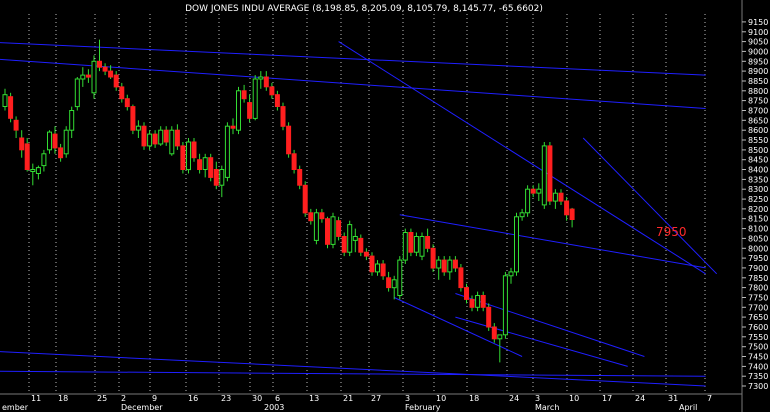  I want to click on x-tick-label: 31, so click(673, 398).